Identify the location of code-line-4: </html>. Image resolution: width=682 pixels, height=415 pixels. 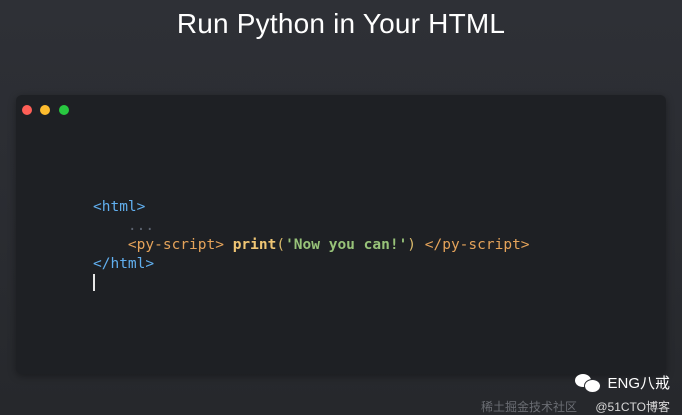
(311, 264).